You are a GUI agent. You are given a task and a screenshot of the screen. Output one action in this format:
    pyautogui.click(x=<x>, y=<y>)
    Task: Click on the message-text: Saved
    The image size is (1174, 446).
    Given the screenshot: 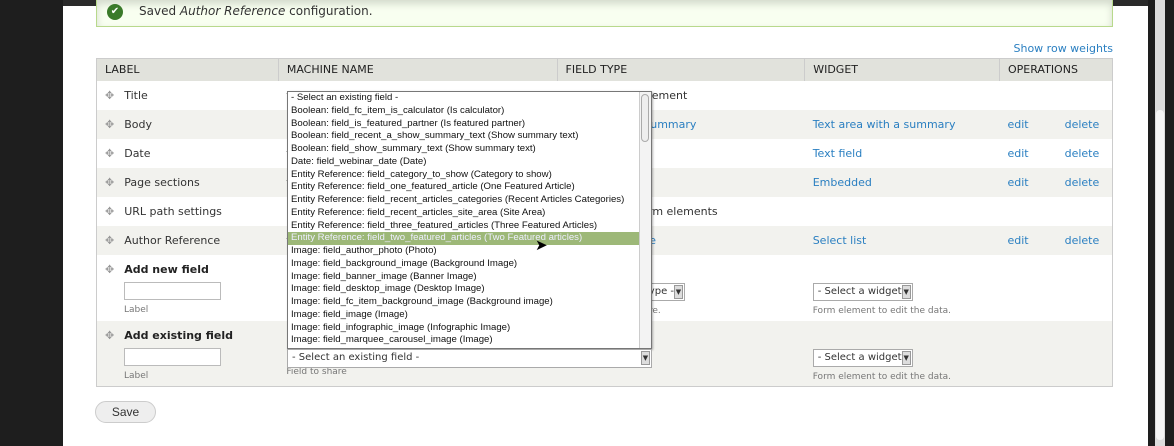 What is the action you would take?
    pyautogui.click(x=159, y=11)
    